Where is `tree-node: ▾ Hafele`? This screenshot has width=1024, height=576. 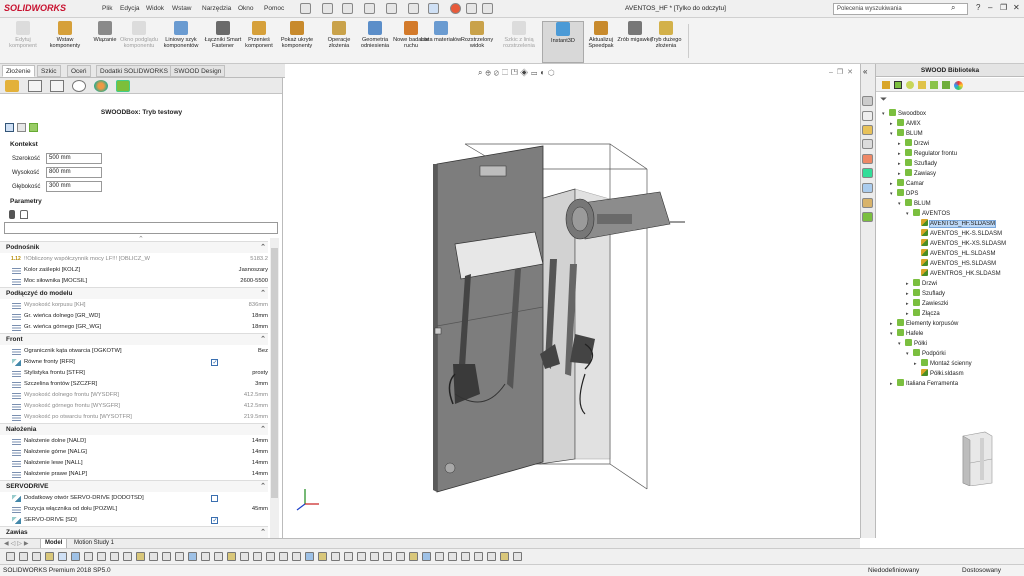
tree-node: ▾ Hafele is located at coordinates (906, 333).